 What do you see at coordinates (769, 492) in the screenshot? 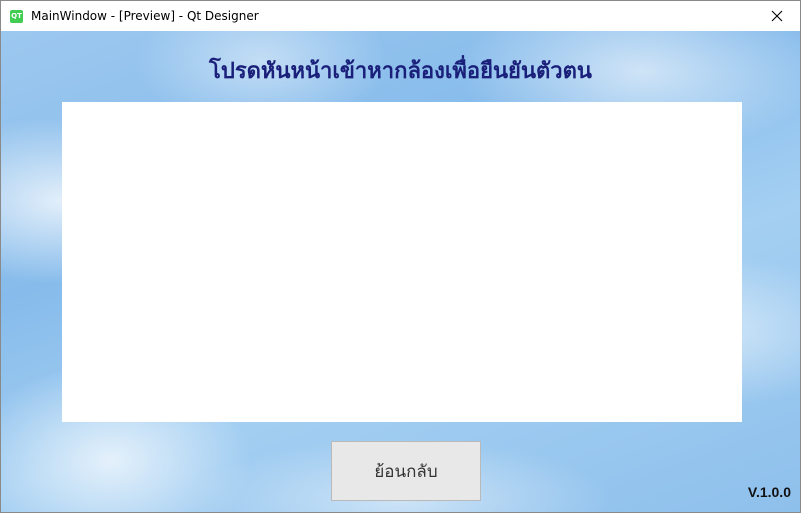
I see `version-label: V.1.0.0` at bounding box center [769, 492].